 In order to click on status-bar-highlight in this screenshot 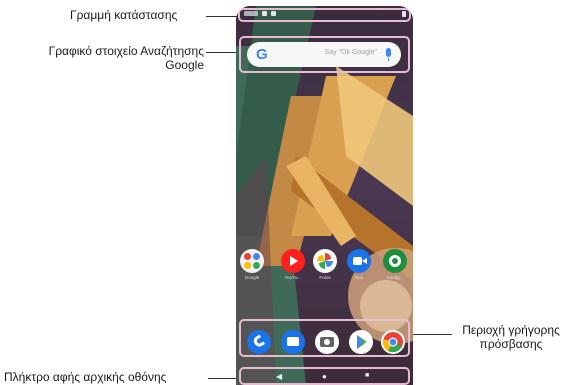, I will do `click(324, 15)`.